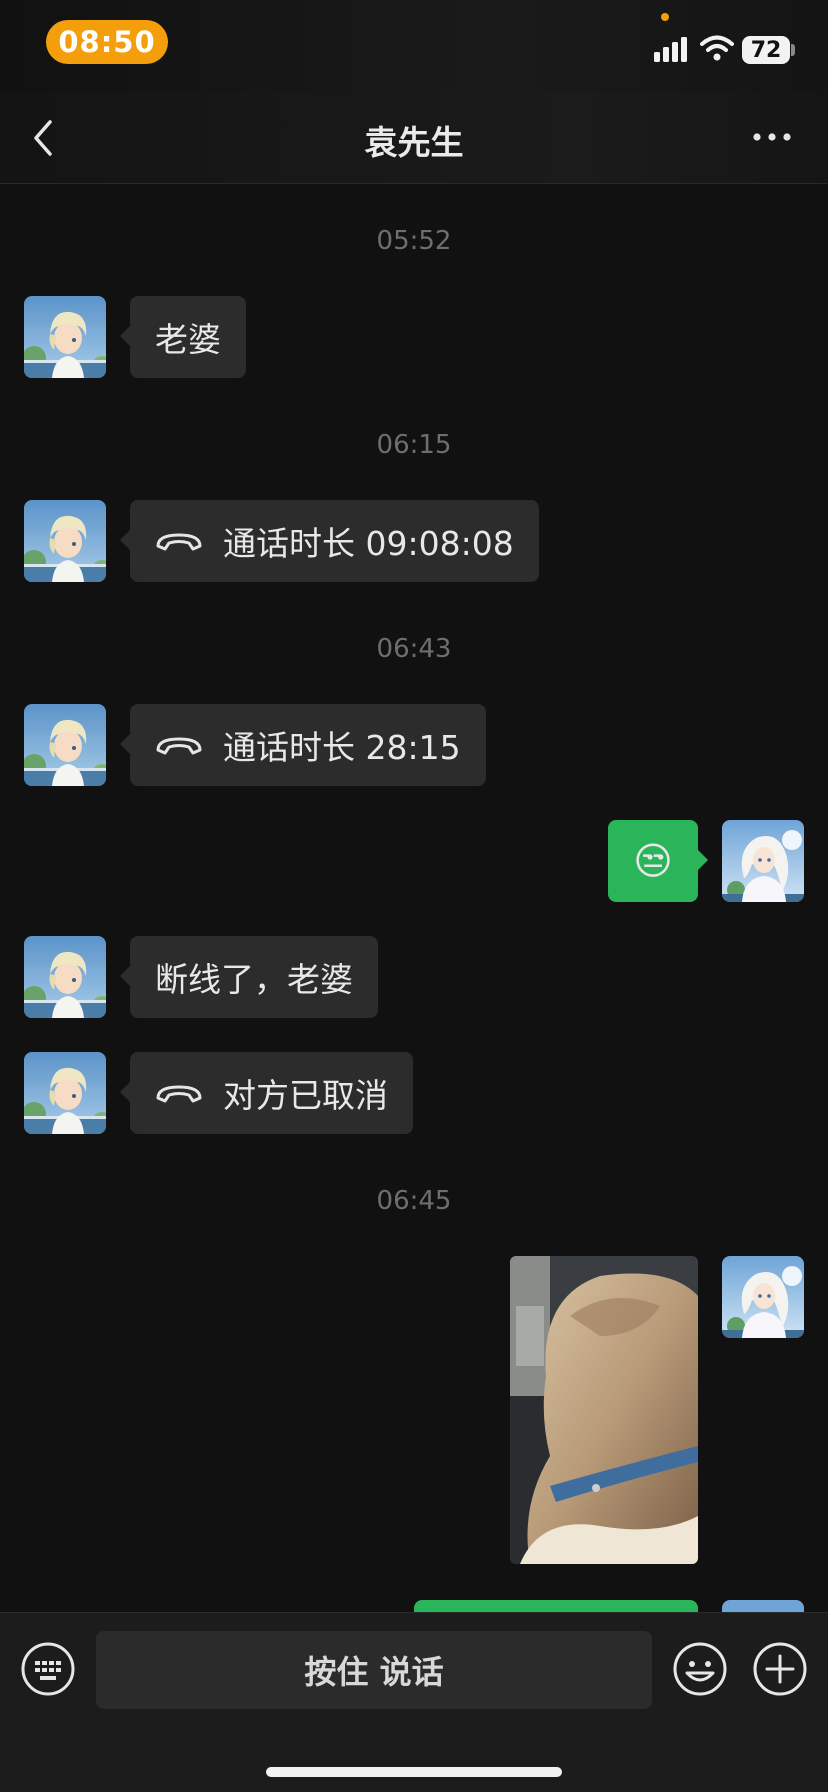  What do you see at coordinates (414, 142) in the screenshot?
I see `chat-title: 袁先生` at bounding box center [414, 142].